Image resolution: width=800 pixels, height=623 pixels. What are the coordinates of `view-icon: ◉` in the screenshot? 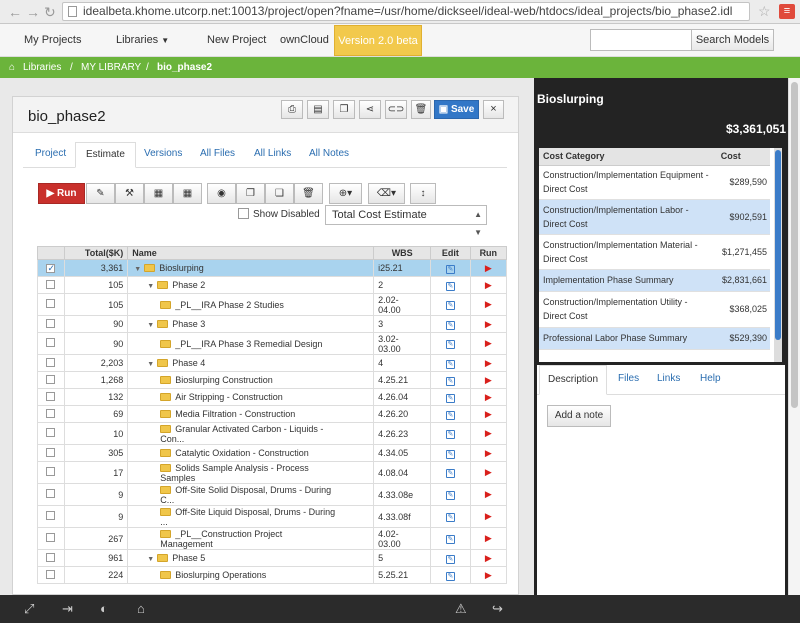 It's located at (221, 193).